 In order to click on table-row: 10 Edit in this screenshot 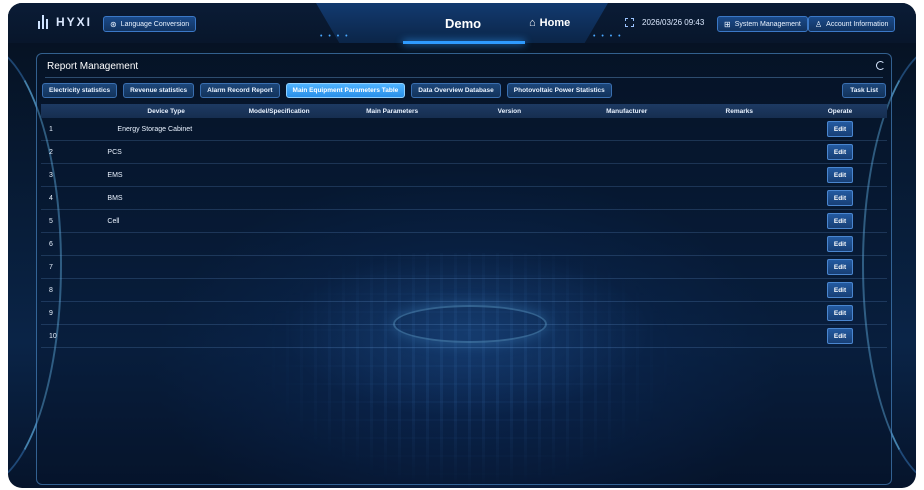, I will do `click(464, 336)`.